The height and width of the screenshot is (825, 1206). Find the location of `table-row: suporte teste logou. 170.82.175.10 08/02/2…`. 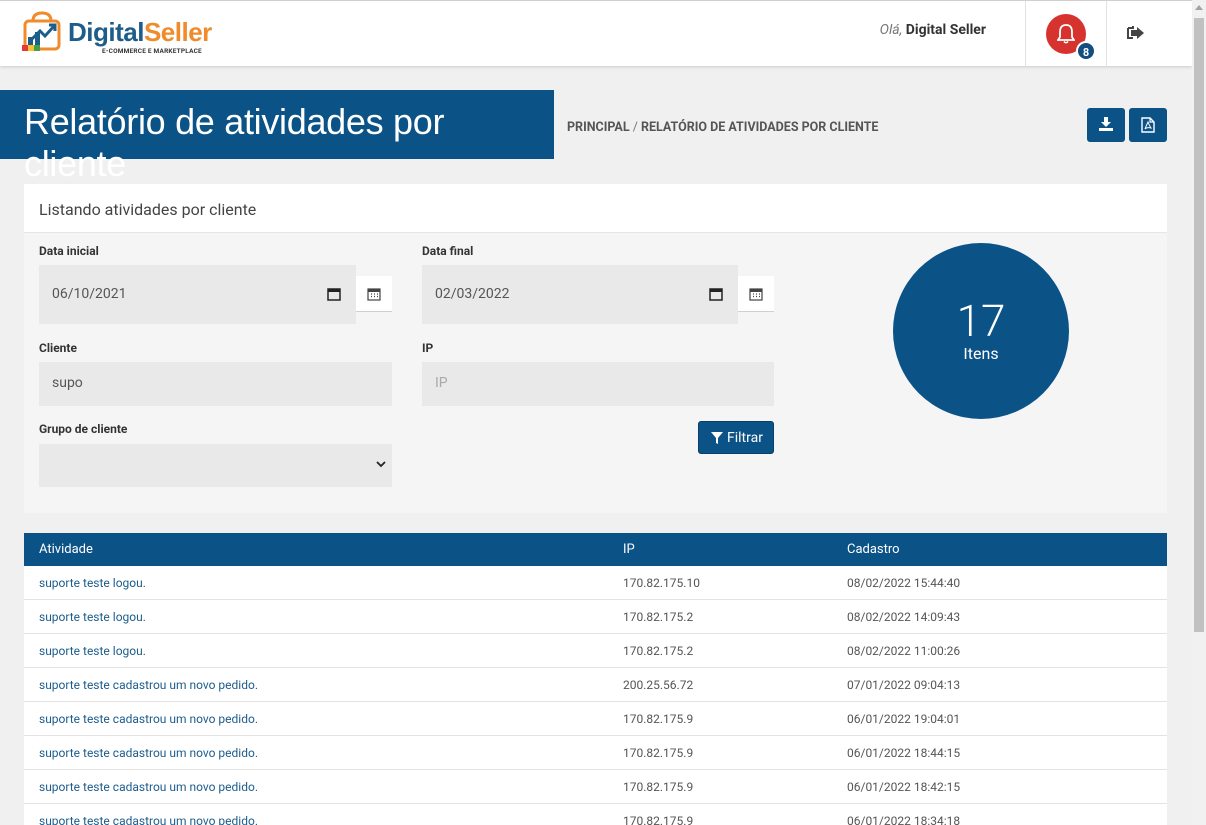

table-row: suporte teste logou. 170.82.175.10 08/02/2… is located at coordinates (595, 583).